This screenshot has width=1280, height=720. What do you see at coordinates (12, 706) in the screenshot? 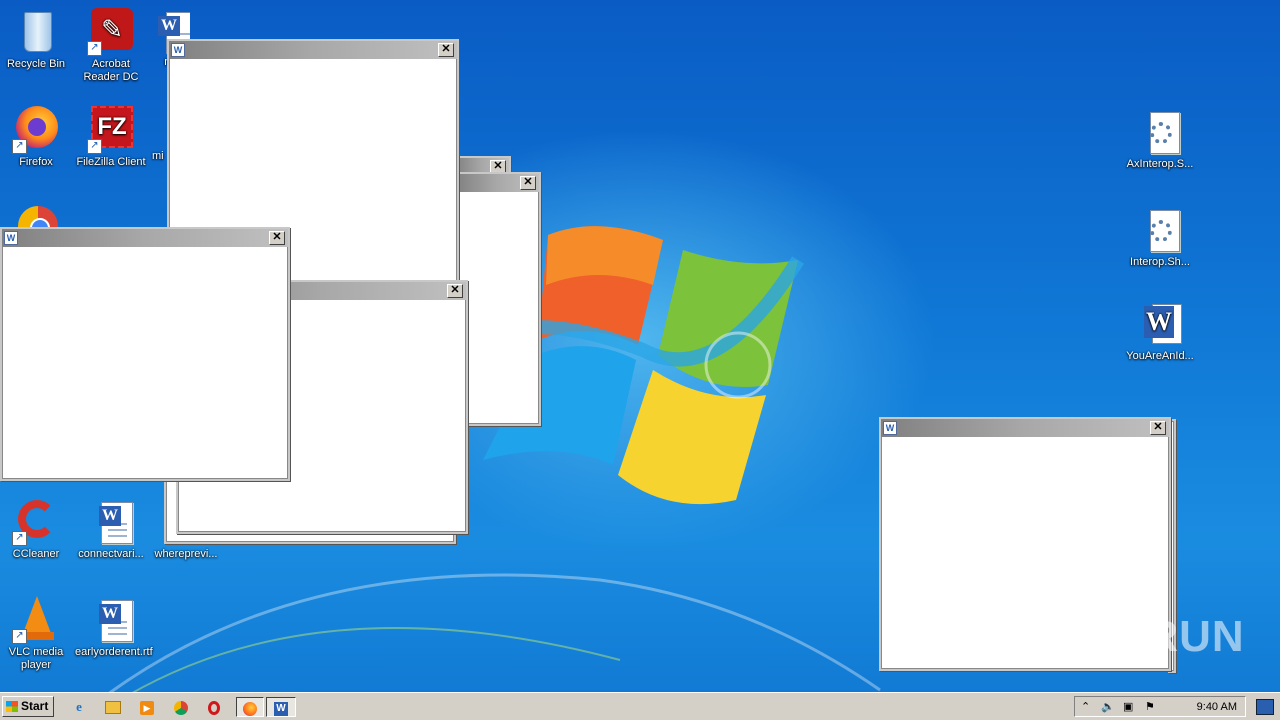
I see `windows-flag-icon` at bounding box center [12, 706].